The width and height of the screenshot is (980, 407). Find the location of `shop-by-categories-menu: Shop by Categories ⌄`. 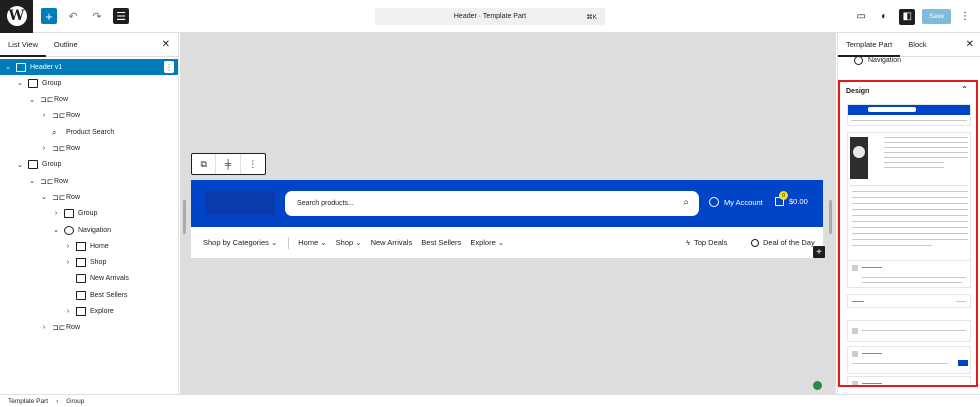

shop-by-categories-menu: Shop by Categories ⌄ is located at coordinates (240, 242).